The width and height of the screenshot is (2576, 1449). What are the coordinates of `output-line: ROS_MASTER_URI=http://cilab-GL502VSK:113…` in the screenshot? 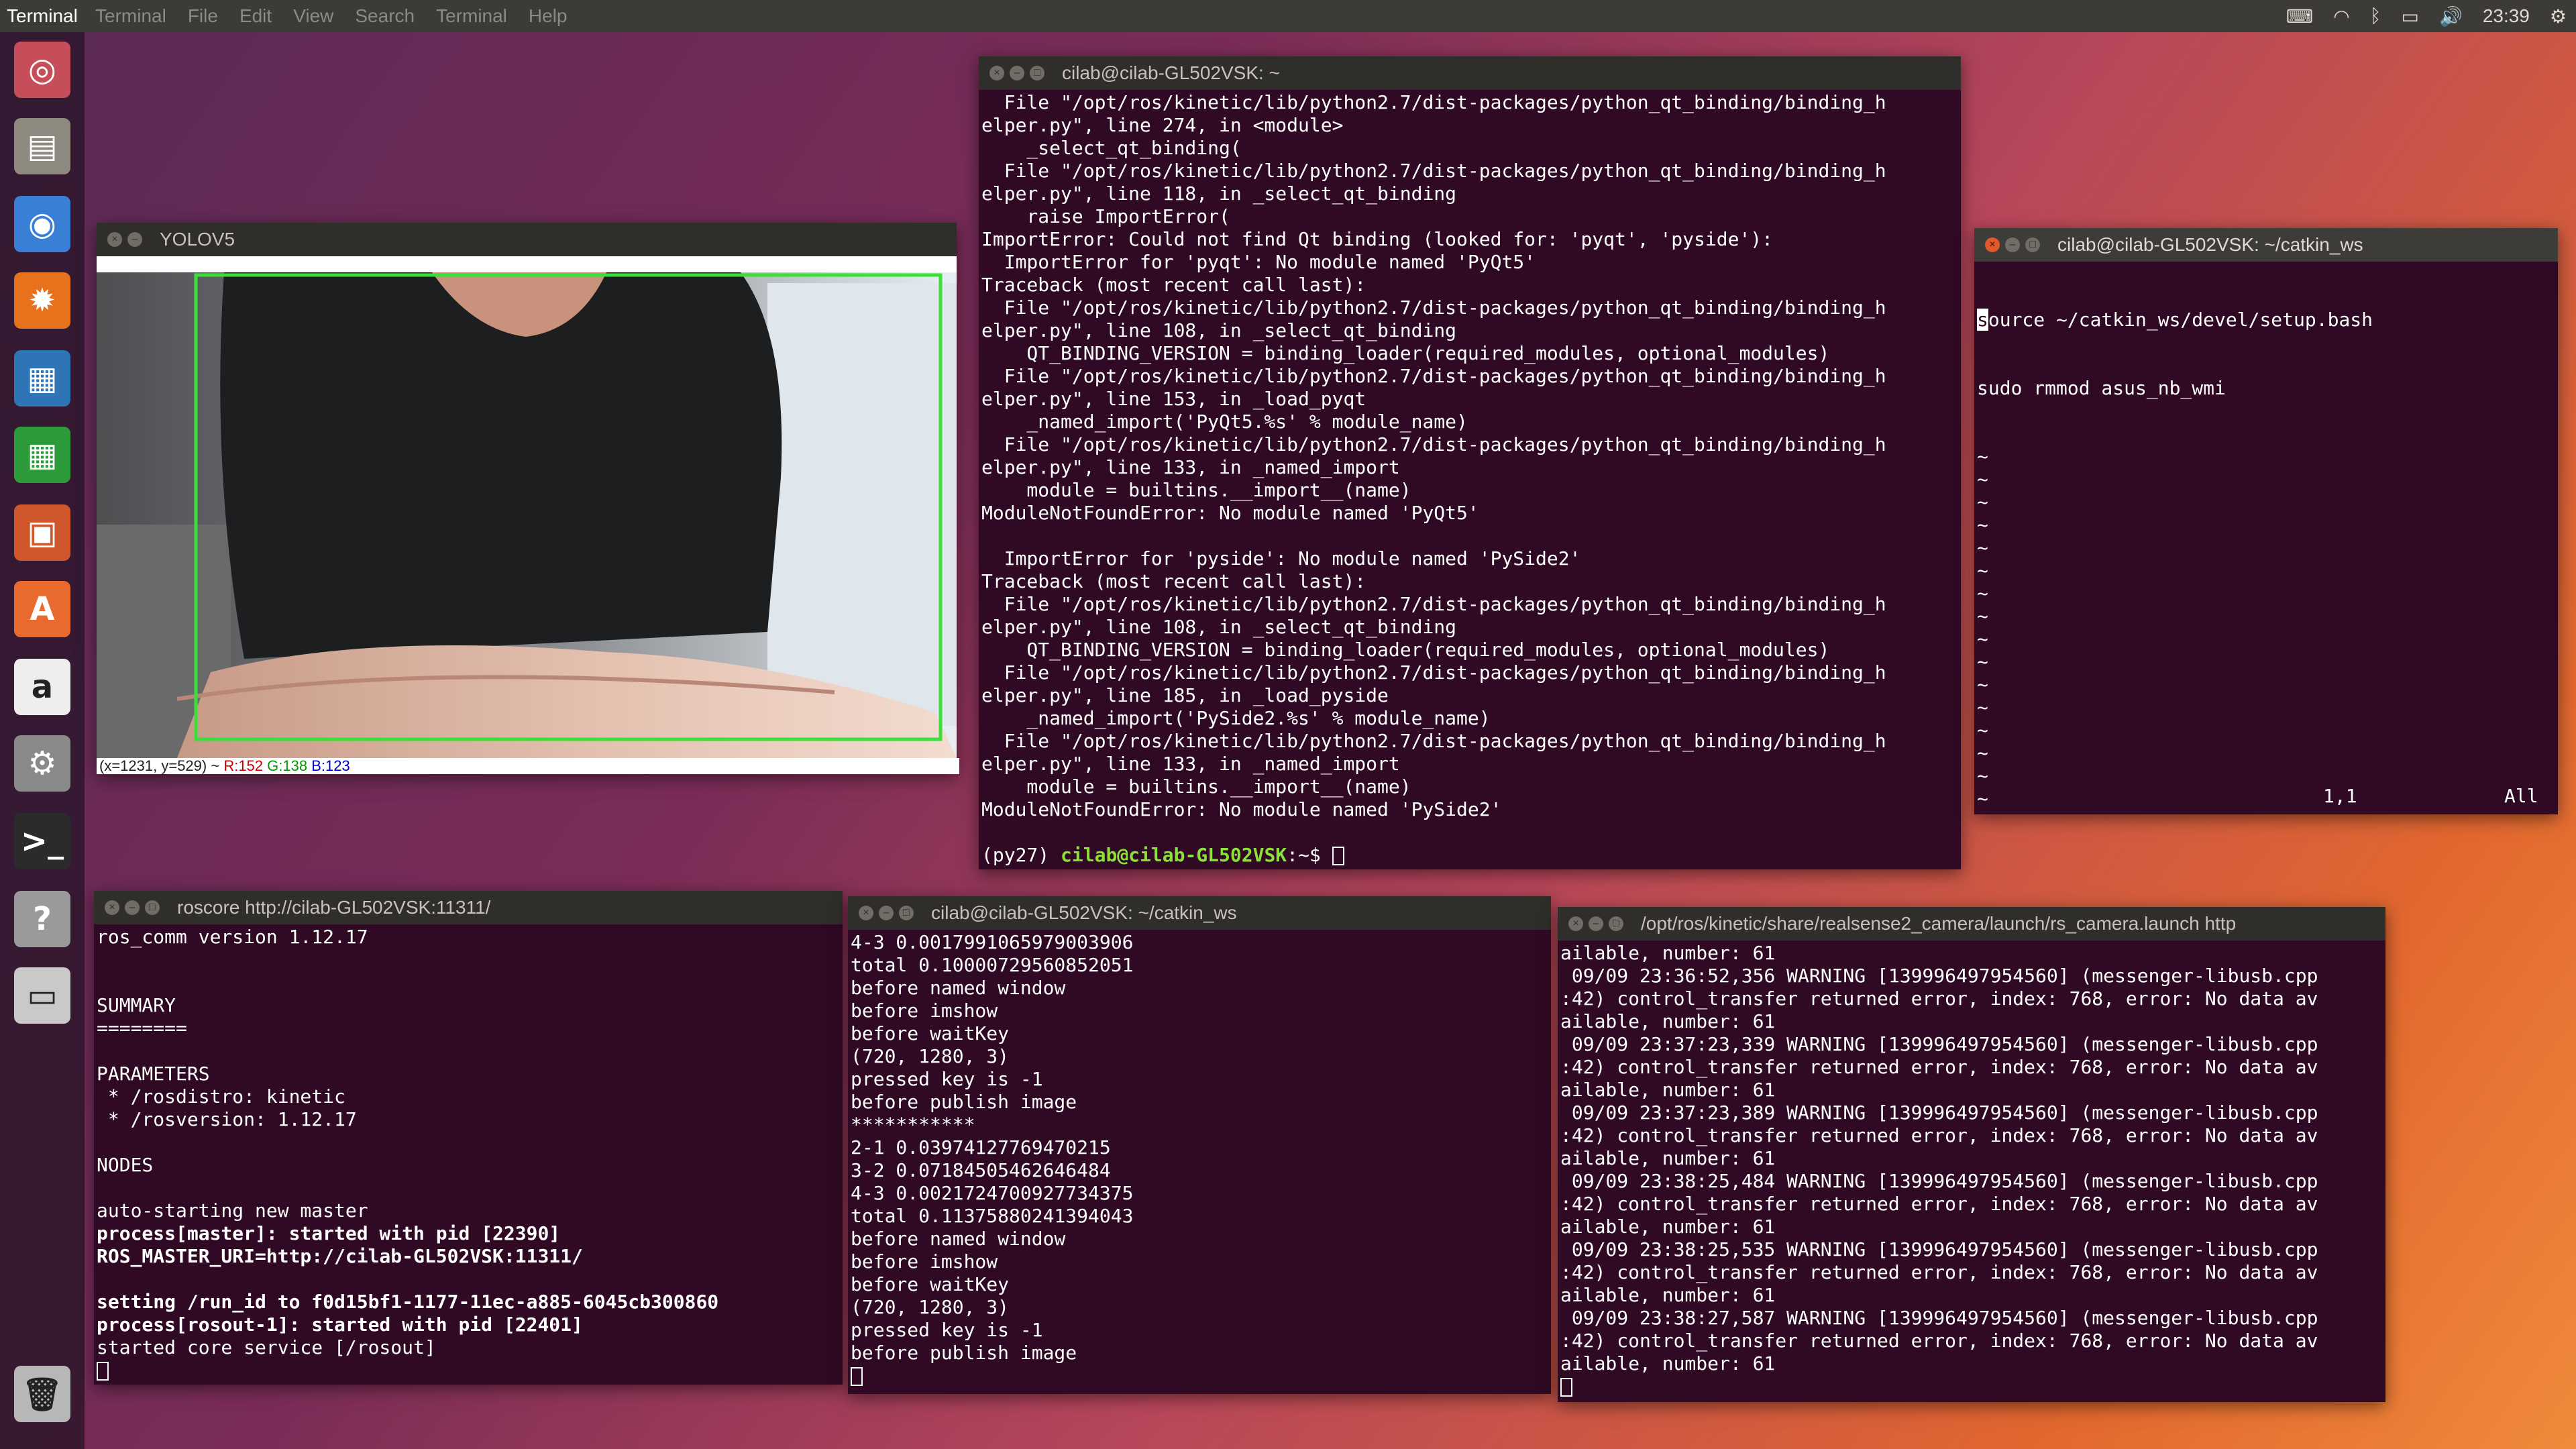 It's located at (340, 1256).